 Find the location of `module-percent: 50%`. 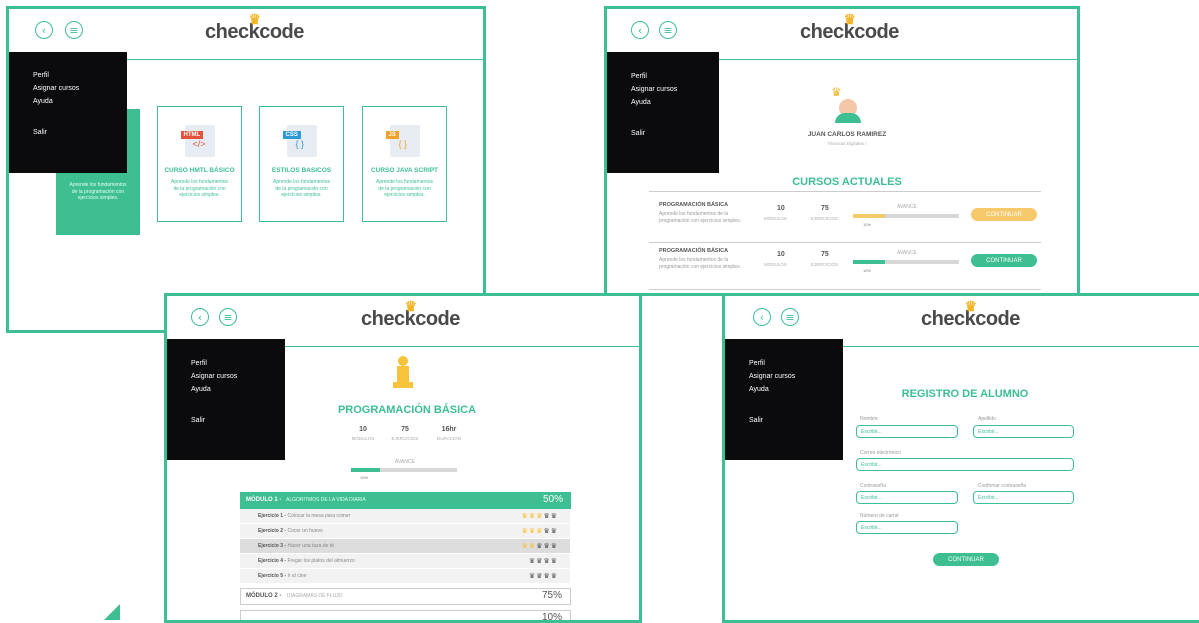

module-percent: 50% is located at coordinates (552, 499).